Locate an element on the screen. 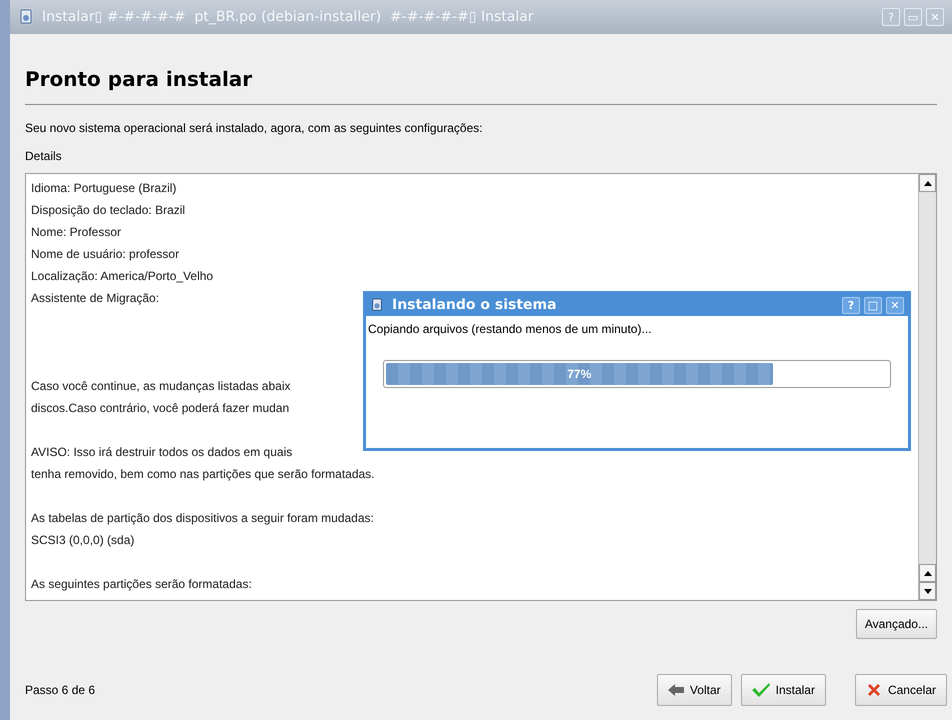 The image size is (952, 720). details-line: discos.Caso contrário, você poderá fazer mudan is located at coordinates (160, 408).